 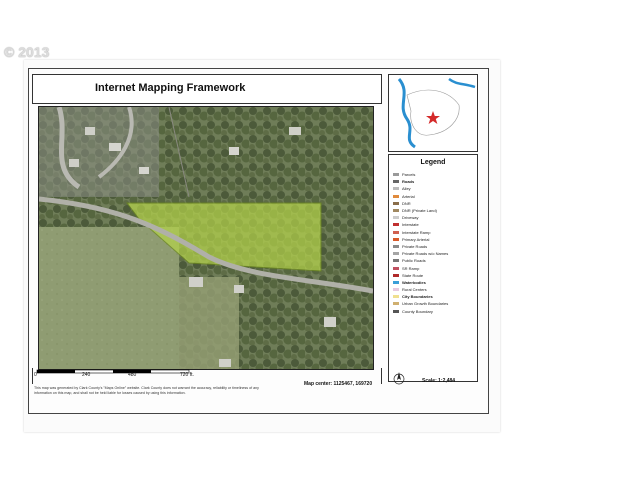 What do you see at coordinates (439, 381) in the screenshot?
I see `scale-ratio: Scale: 1:2,484` at bounding box center [439, 381].